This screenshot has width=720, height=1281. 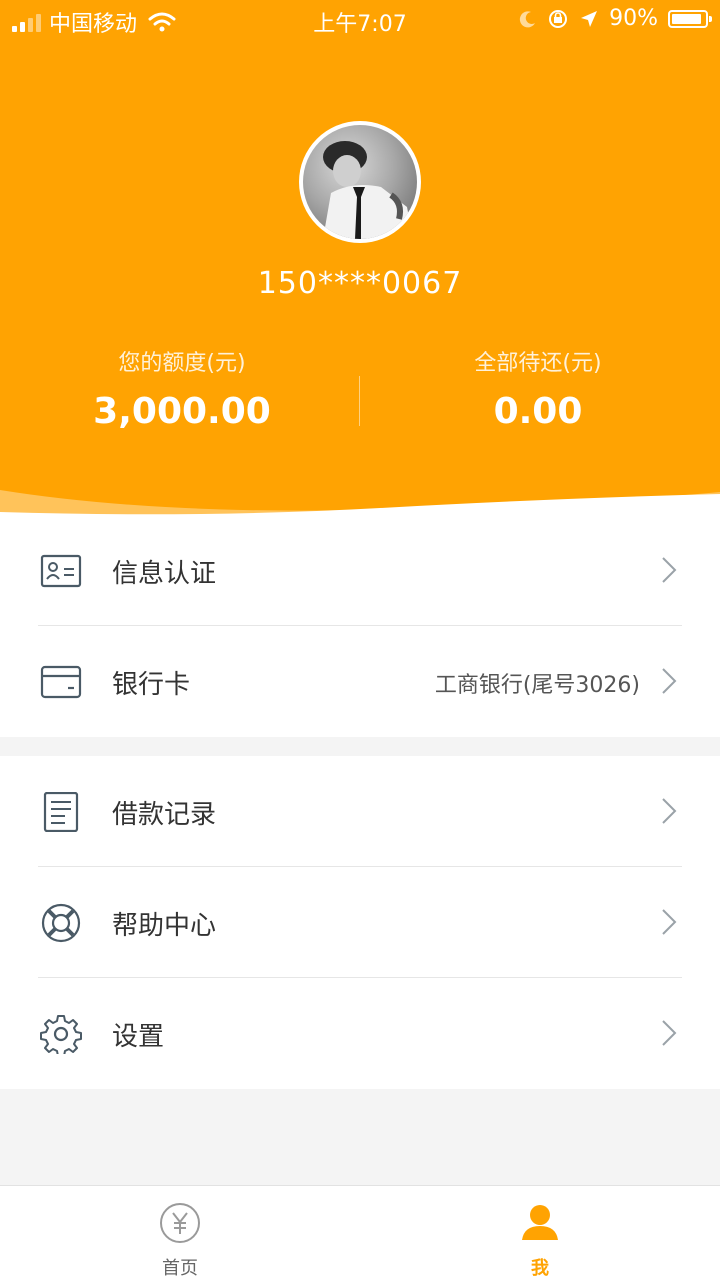 I want to click on menu-label-bank-card: 银行卡, so click(x=151, y=685).